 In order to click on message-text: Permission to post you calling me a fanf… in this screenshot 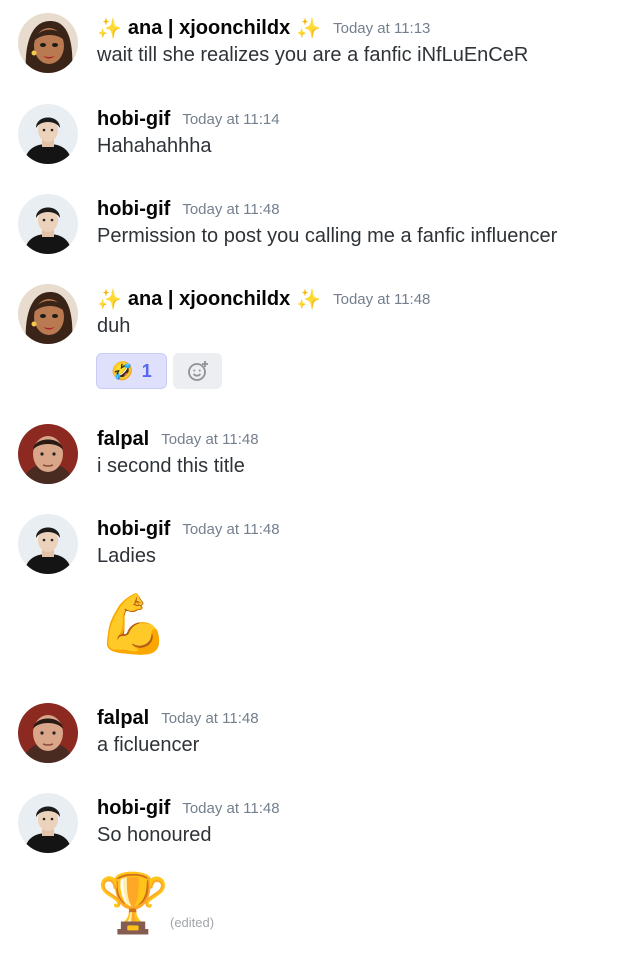, I will do `click(327, 236)`.